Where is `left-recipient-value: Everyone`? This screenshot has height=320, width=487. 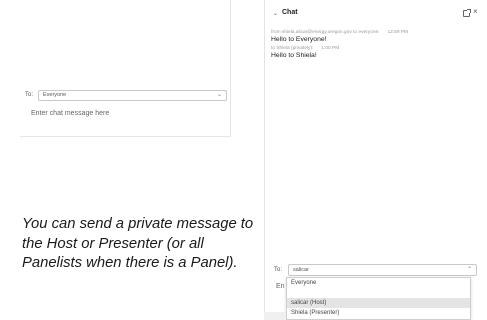
left-recipient-value: Everyone is located at coordinates (55, 95).